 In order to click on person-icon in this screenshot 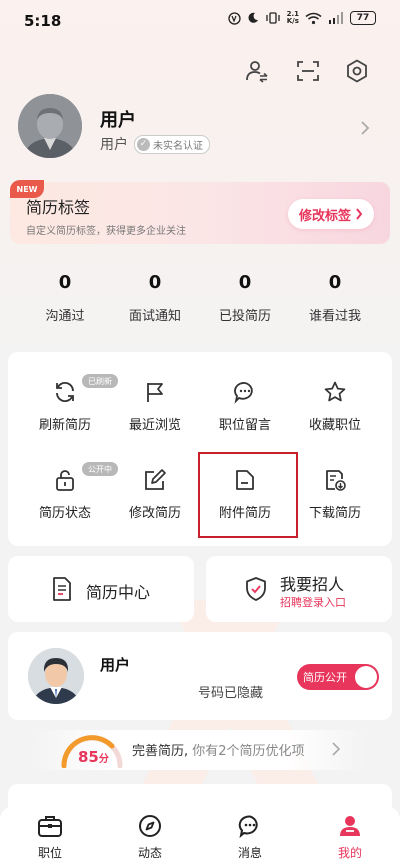, I will do `click(350, 826)`.